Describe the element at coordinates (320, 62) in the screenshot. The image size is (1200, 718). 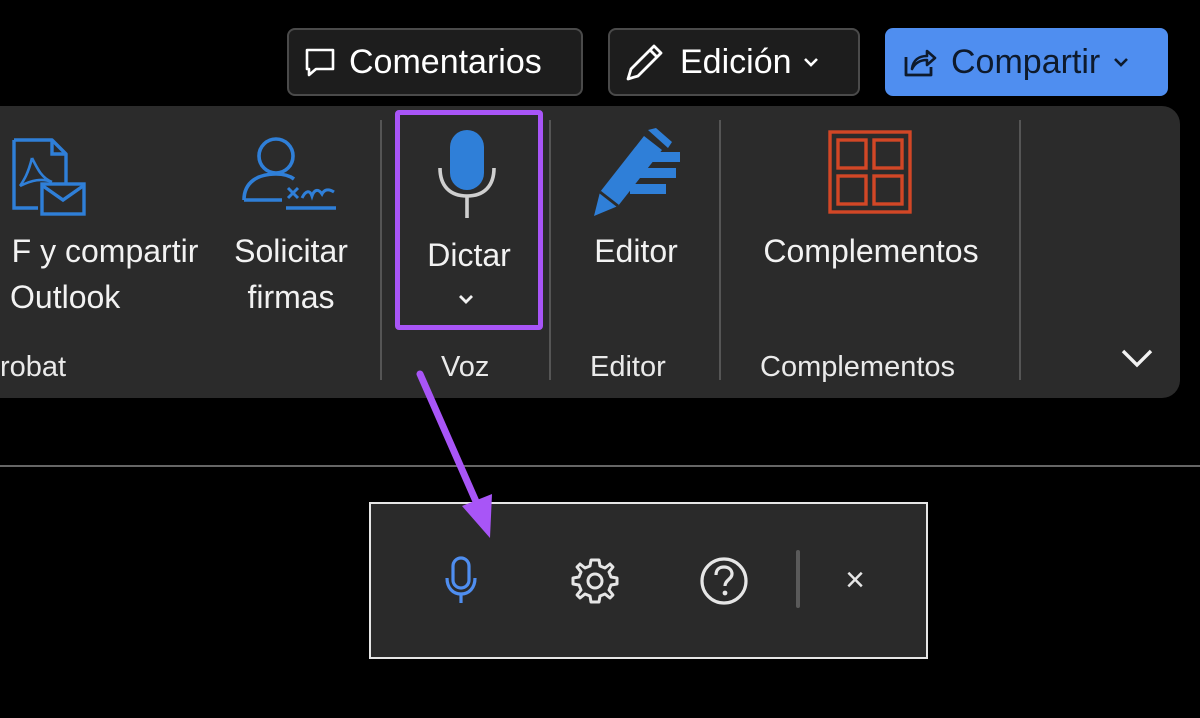
I see `comment-icon` at that location.